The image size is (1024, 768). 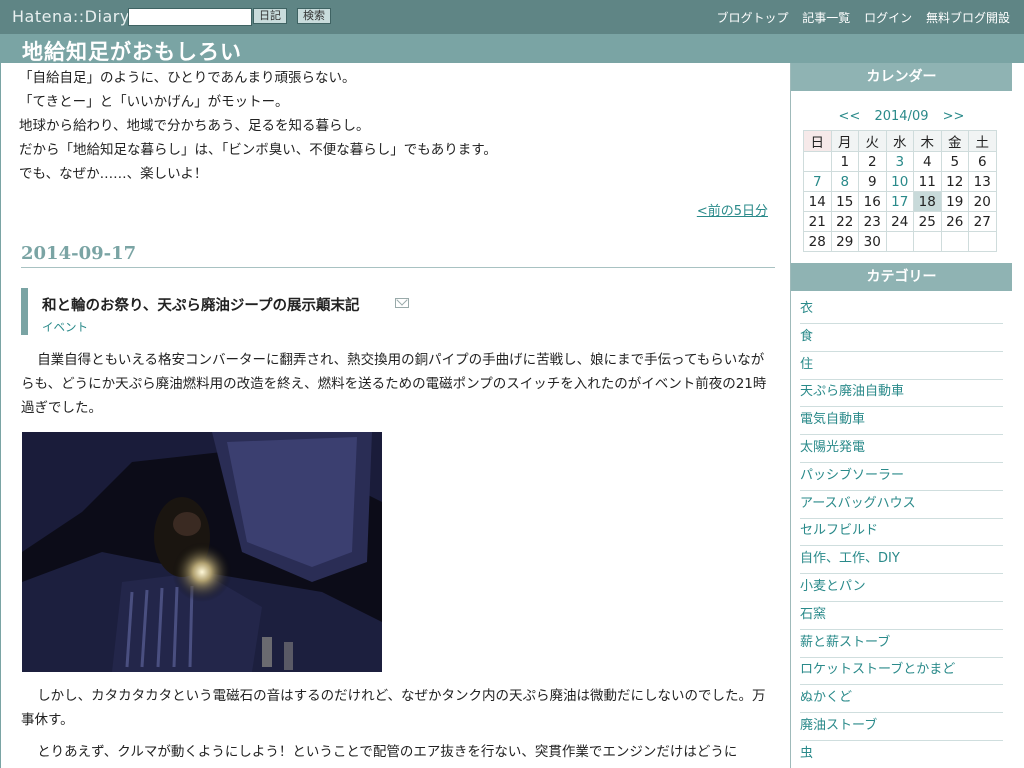 I want to click on calendar-day: 13, so click(x=982, y=181).